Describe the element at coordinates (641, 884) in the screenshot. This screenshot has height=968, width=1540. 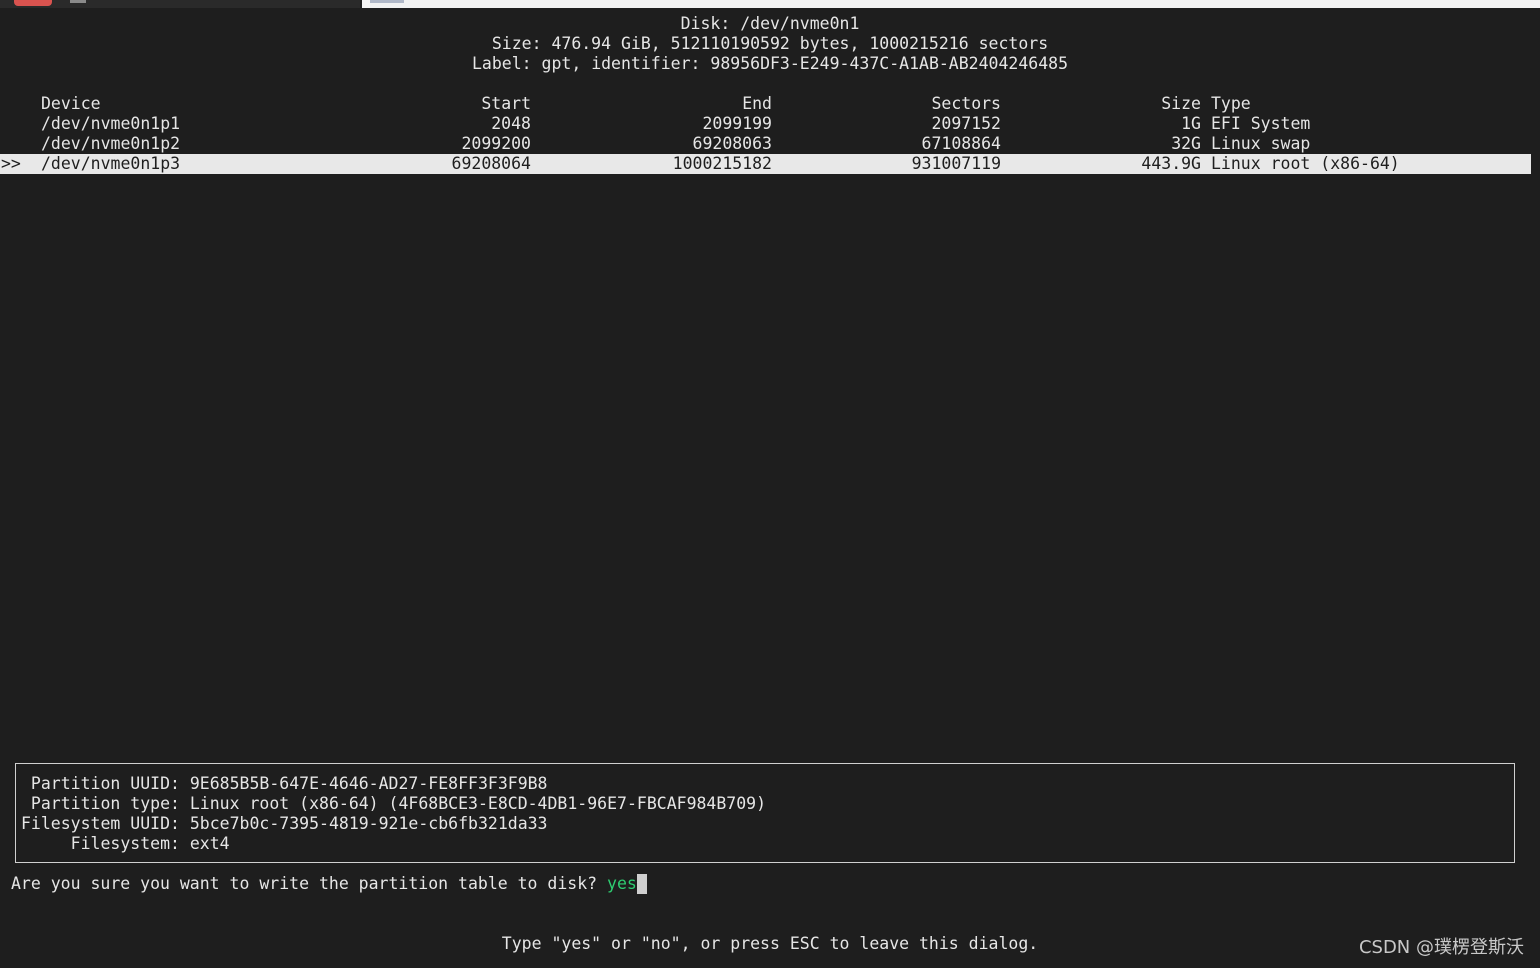
I see `text-cursor` at that location.